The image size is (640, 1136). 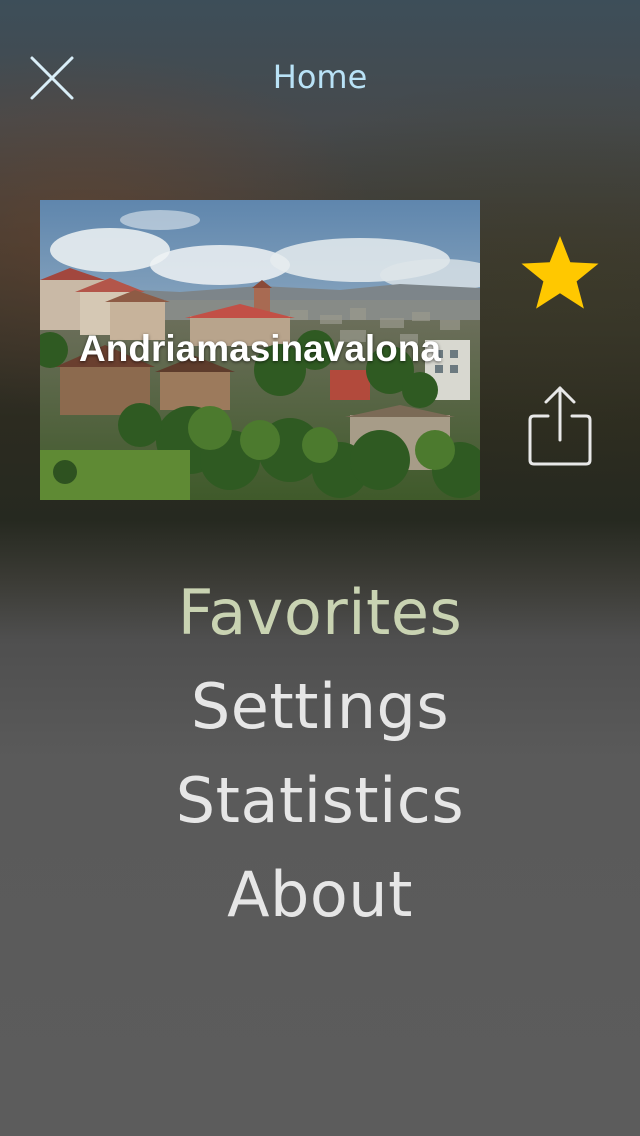 What do you see at coordinates (320, 707) in the screenshot?
I see `menu-item-settings: Settings` at bounding box center [320, 707].